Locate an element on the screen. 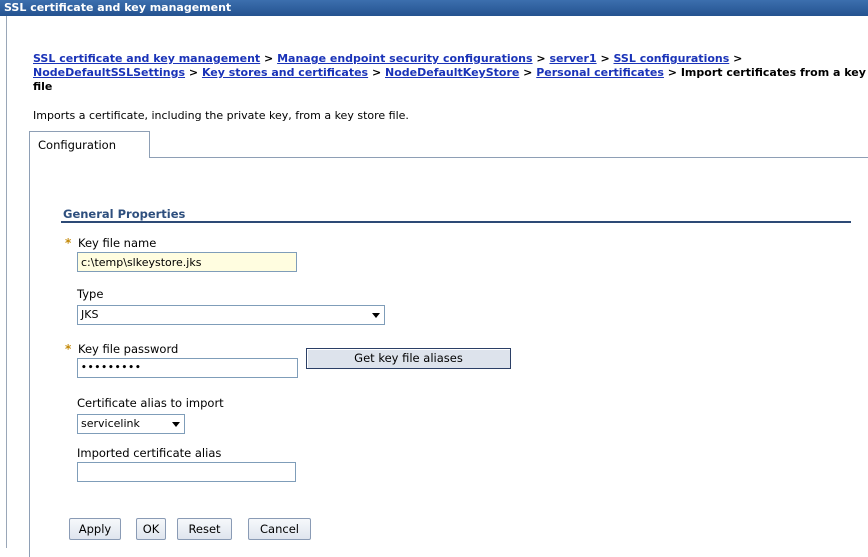 Image resolution: width=868 pixels, height=557 pixels. breadcrumb-link-ssl-configurations: SSL configurations is located at coordinates (672, 58).